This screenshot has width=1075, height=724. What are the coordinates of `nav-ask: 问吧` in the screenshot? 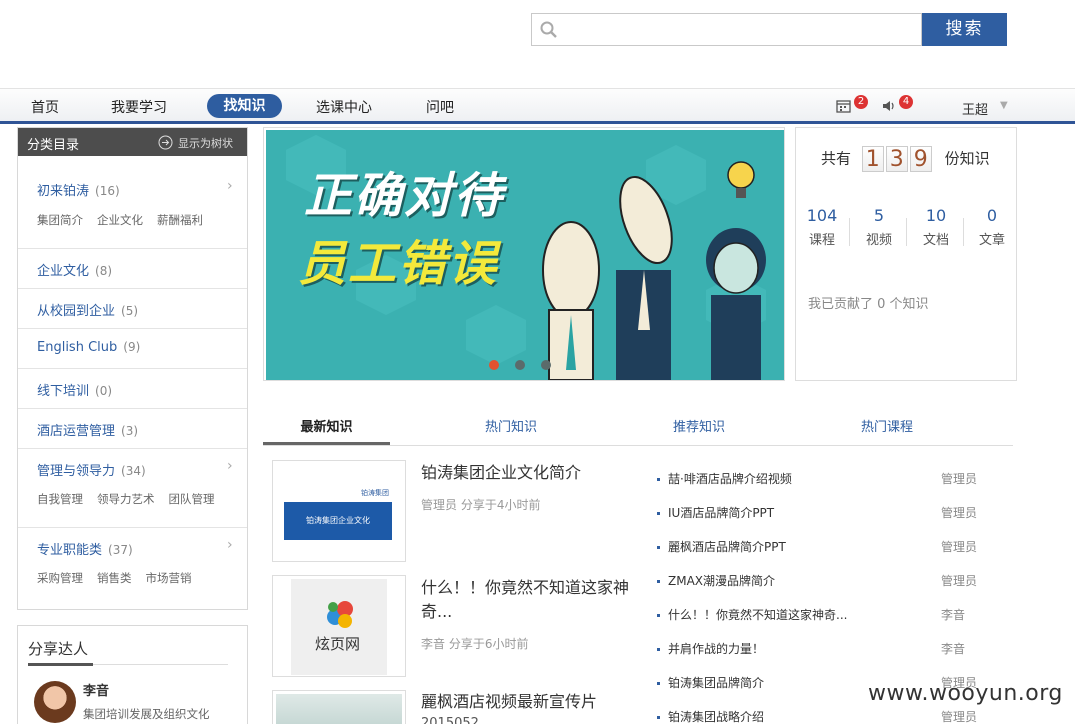 It's located at (440, 107).